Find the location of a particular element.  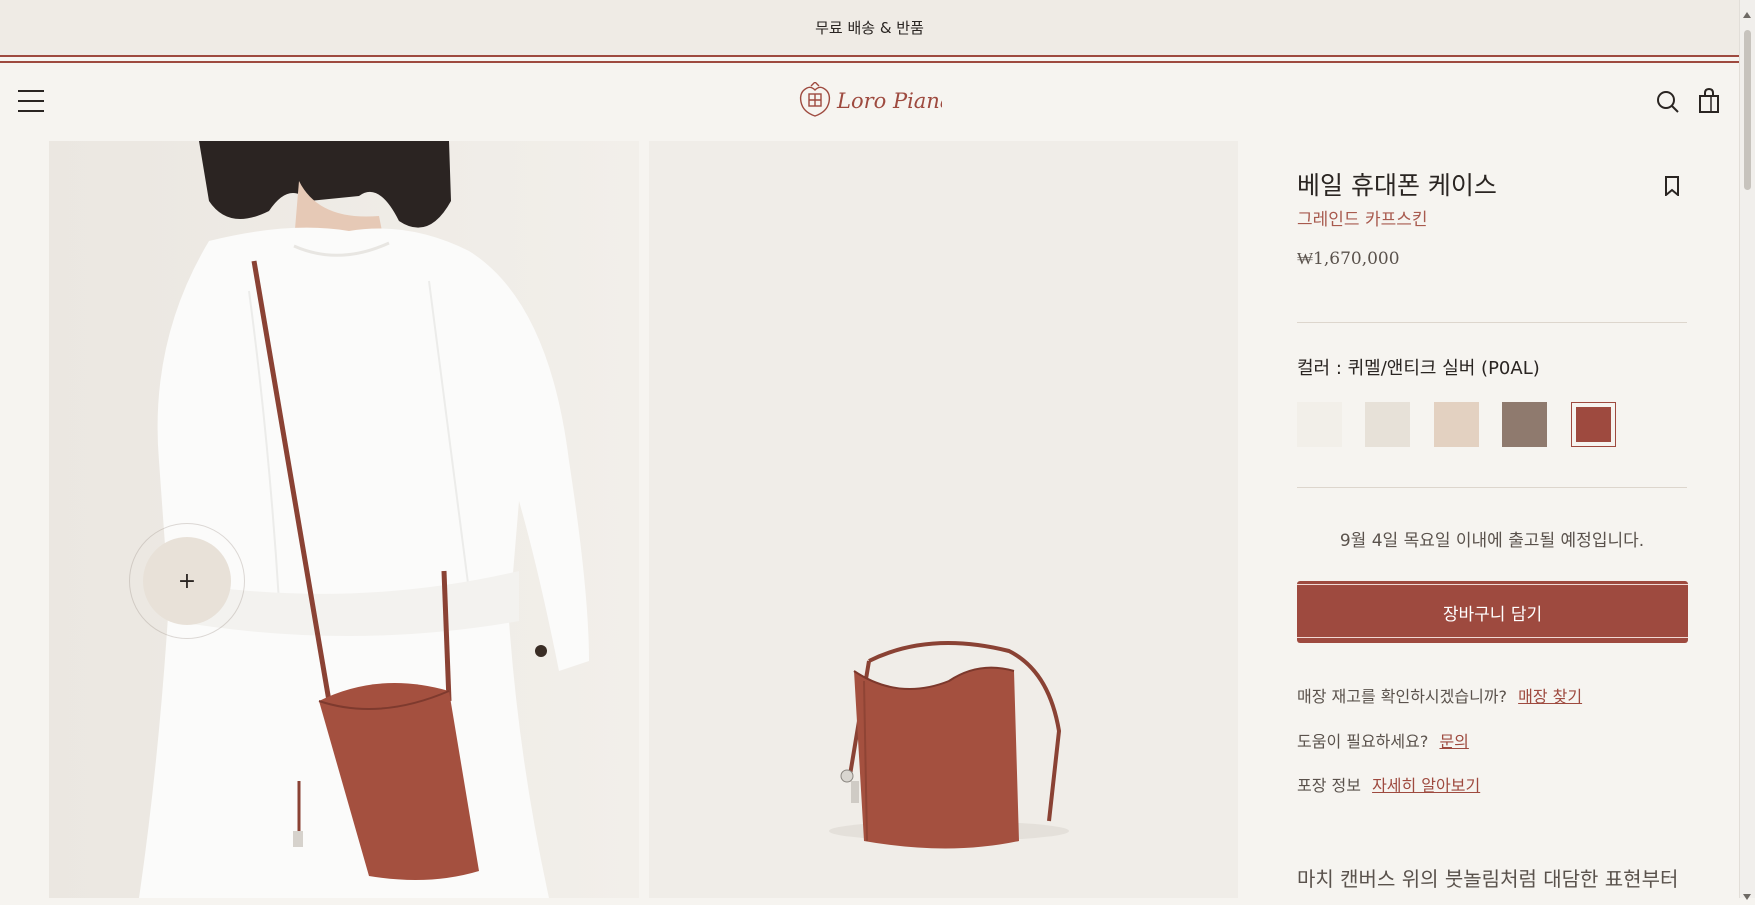

announcement-bar: 무료 배송 & 반품 is located at coordinates (869, 27).